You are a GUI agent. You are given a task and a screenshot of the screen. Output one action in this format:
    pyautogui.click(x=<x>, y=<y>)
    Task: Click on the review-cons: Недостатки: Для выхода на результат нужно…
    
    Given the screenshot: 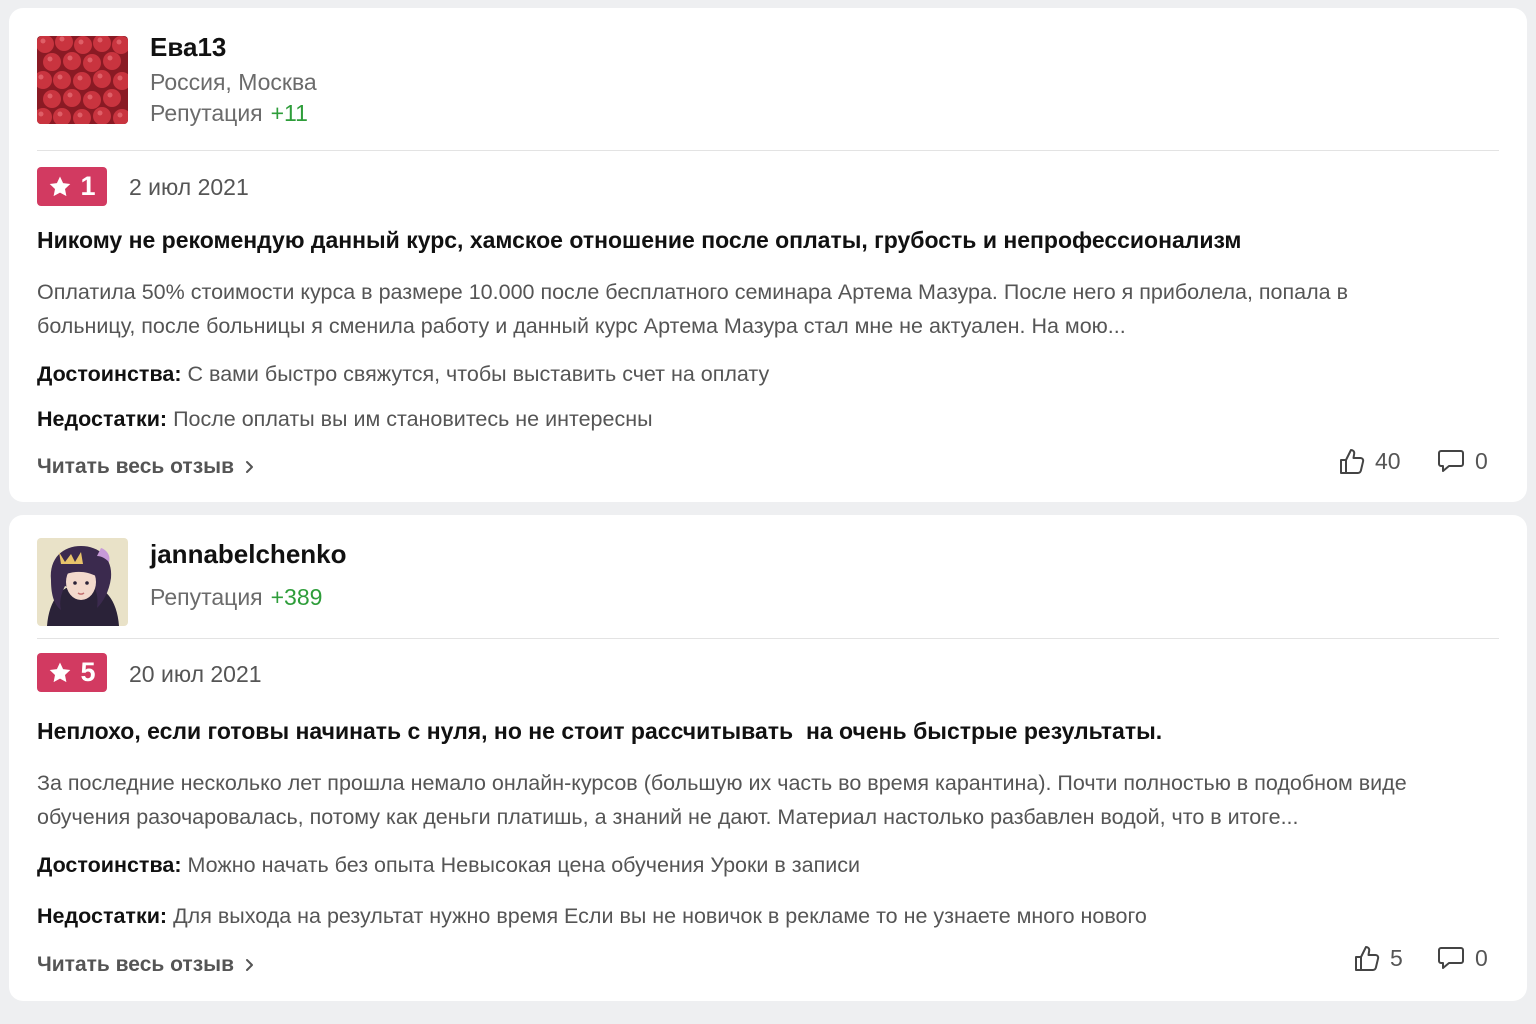 What is the action you would take?
    pyautogui.click(x=762, y=916)
    